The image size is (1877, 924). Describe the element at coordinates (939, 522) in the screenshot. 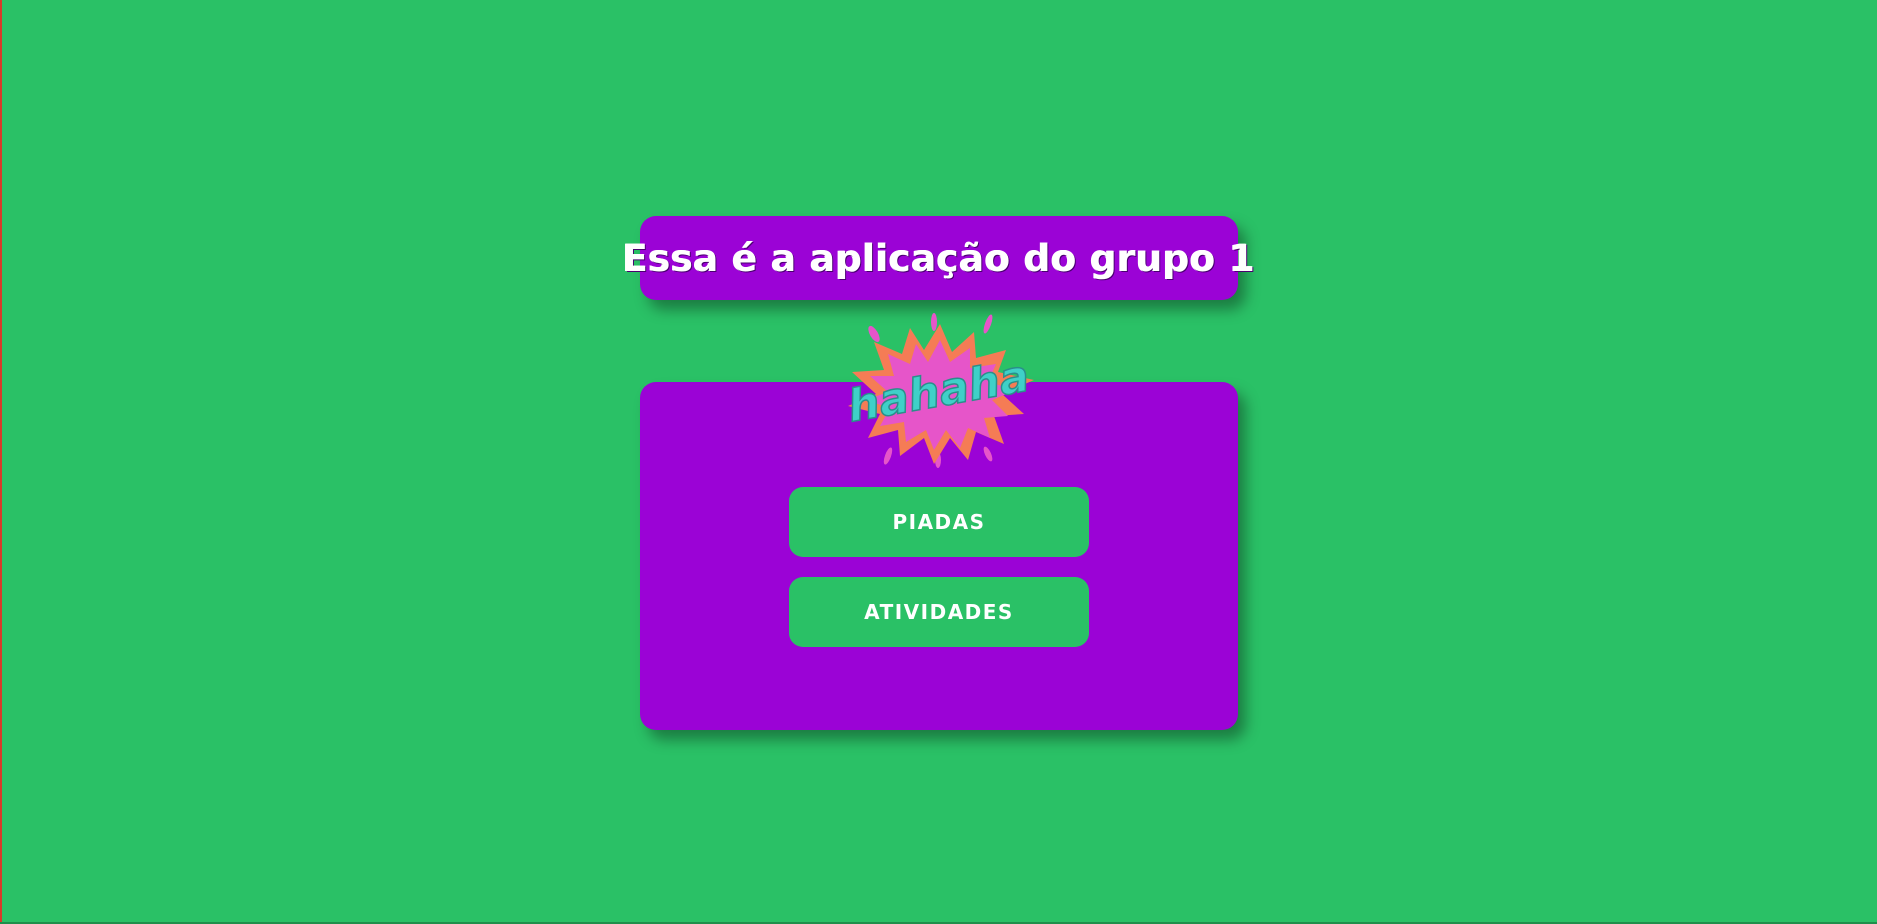

I see `piadas-button: PIADAS` at that location.